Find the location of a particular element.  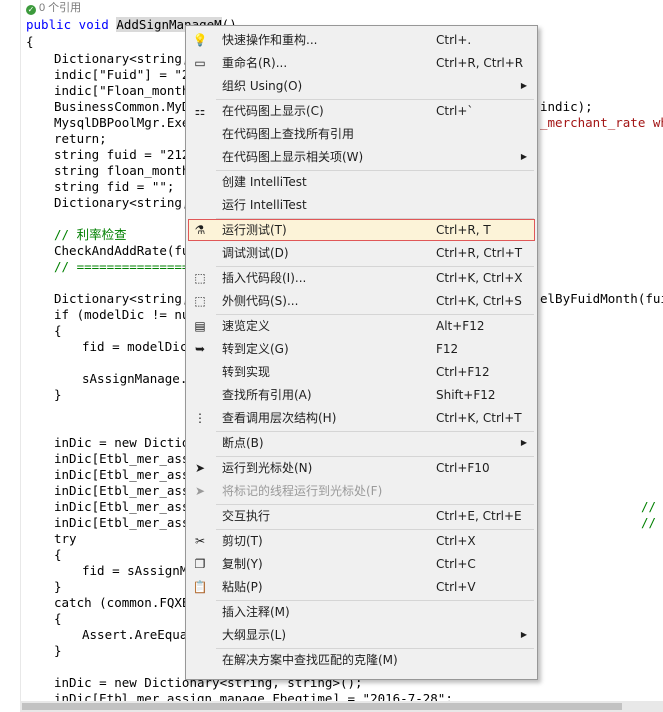

menu-item-label: 调试测试(D) is located at coordinates (255, 253).